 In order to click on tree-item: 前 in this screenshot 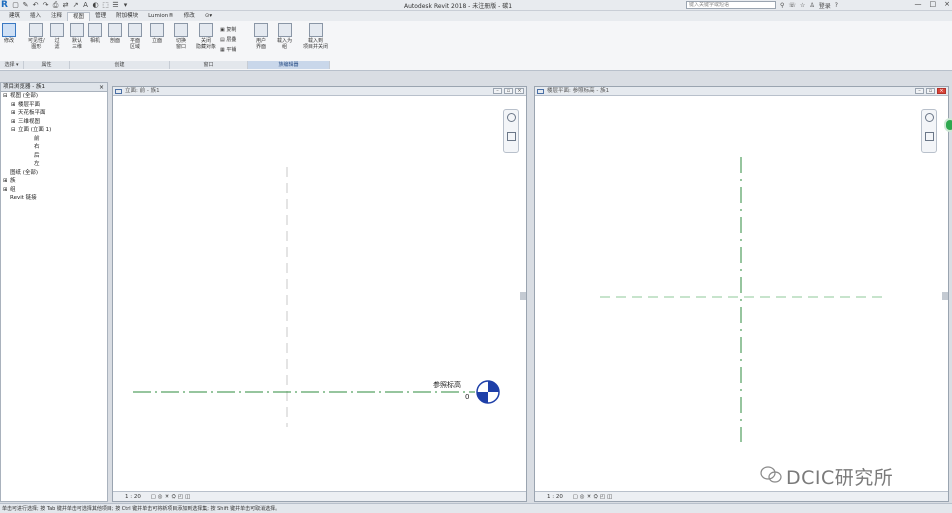, I will do `click(54, 139)`.